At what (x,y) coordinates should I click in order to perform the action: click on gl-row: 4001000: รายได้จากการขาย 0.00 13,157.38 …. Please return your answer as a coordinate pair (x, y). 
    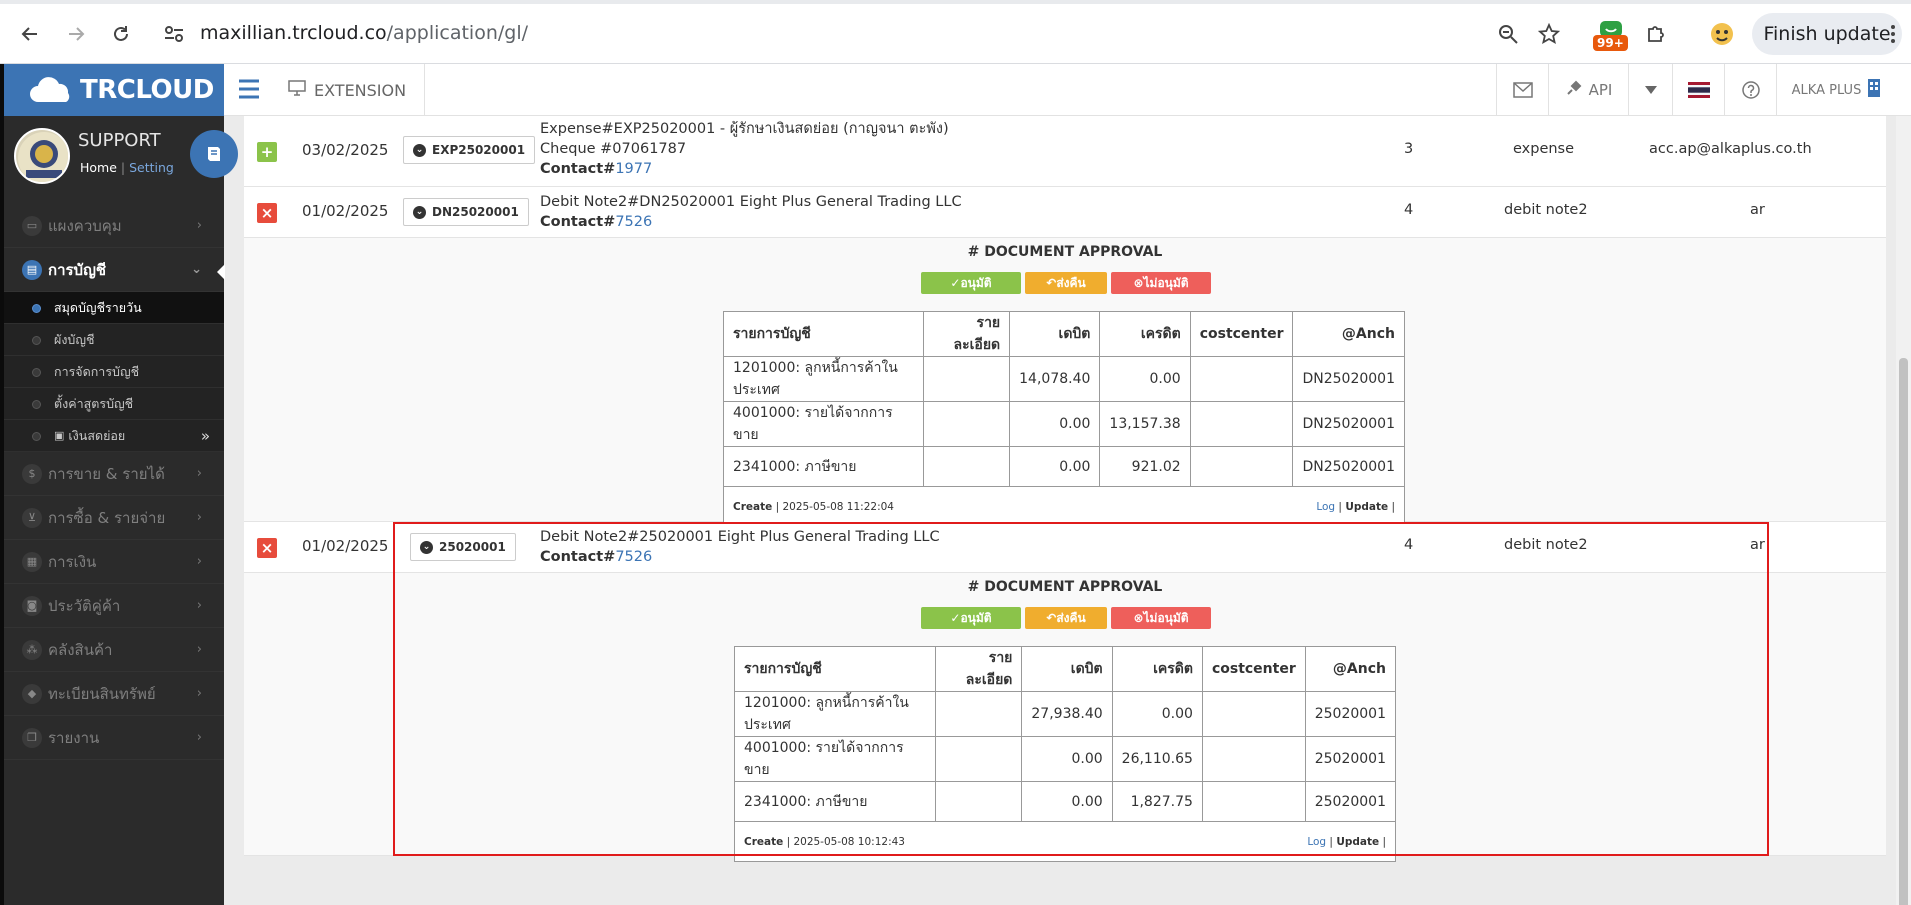
    Looking at the image, I should click on (1064, 424).